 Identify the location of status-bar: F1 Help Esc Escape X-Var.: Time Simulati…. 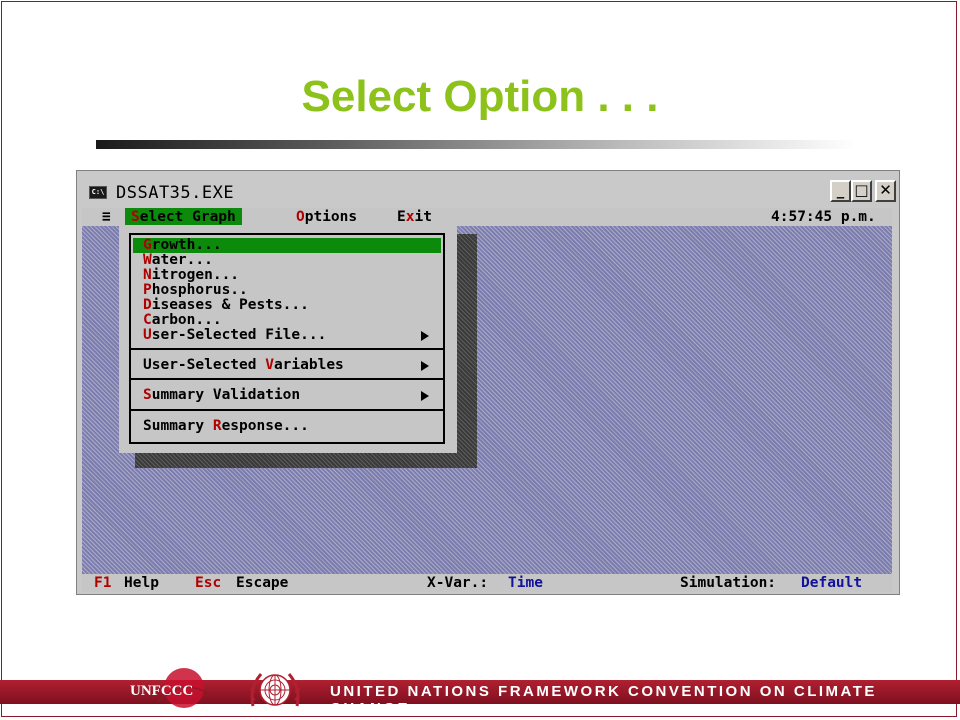
(487, 583).